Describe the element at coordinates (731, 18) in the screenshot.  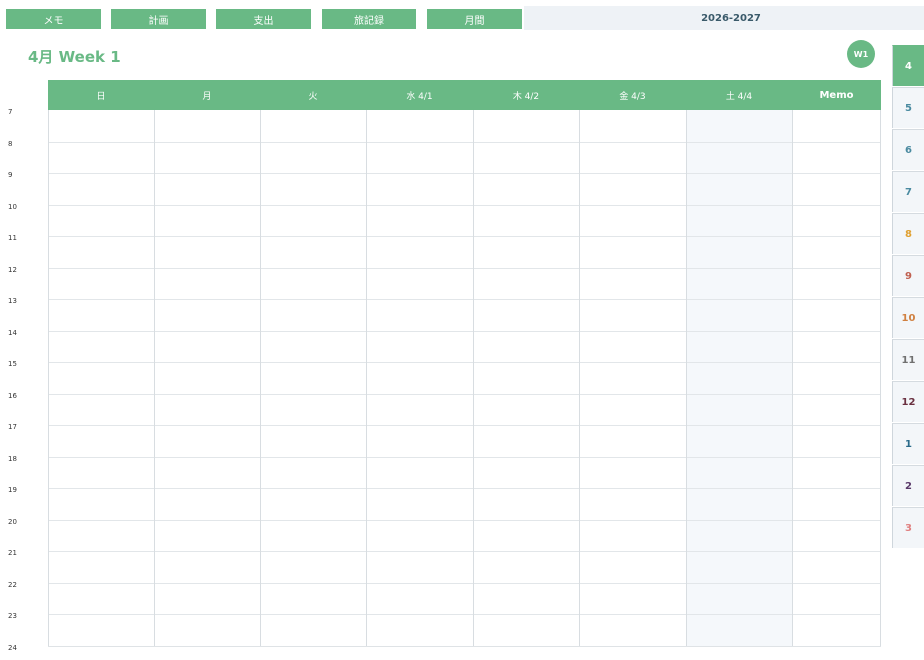
I see `year-label: 2026-2027` at that location.